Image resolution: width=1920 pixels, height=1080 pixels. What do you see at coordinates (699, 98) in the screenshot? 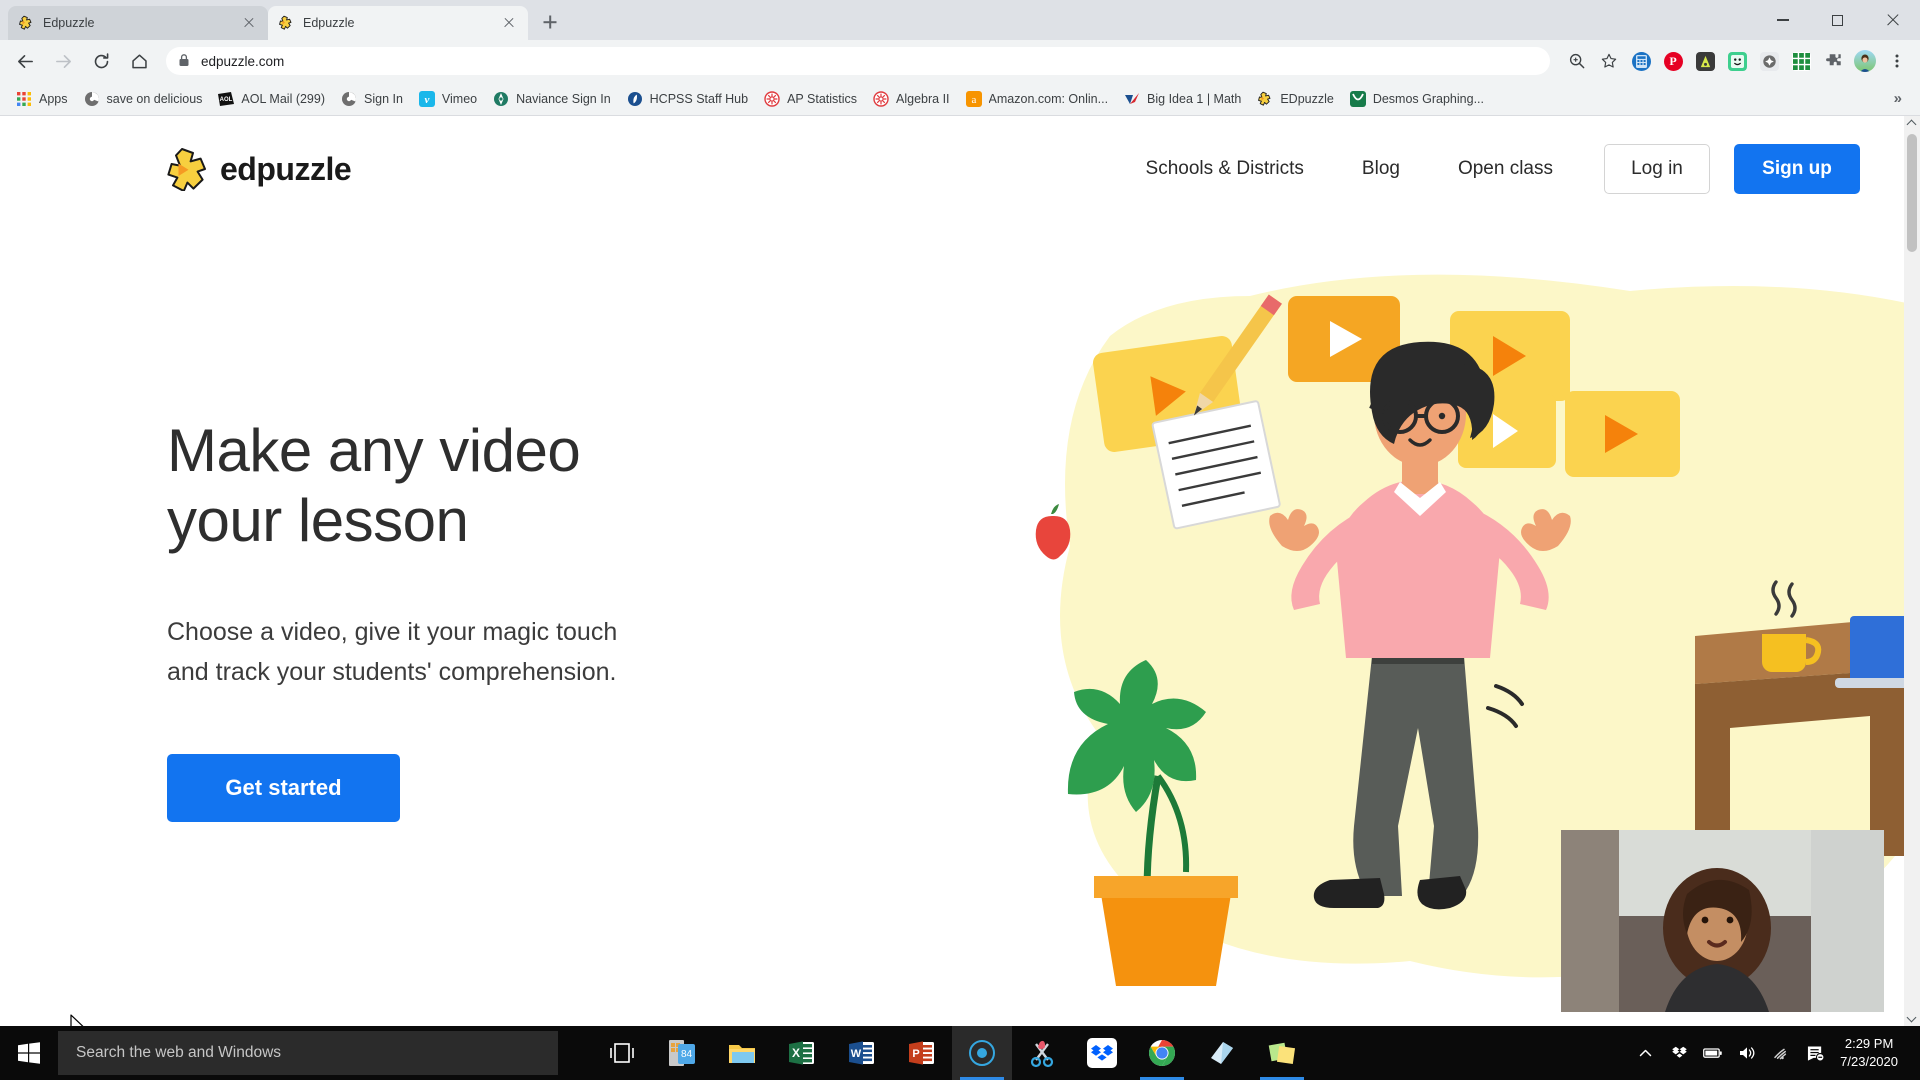
I see `bookmark-label: HCPSS Staff Hub` at bounding box center [699, 98].